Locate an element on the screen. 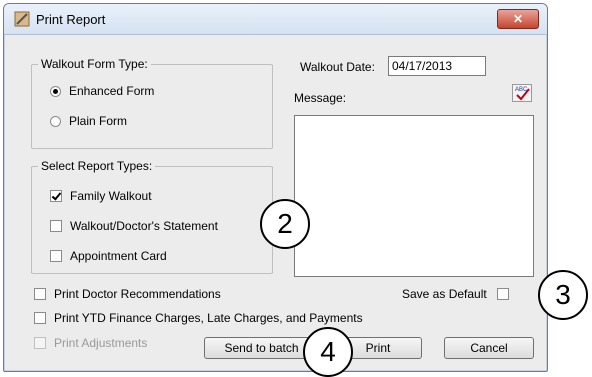  checkbox-label: Print Adjustments is located at coordinates (101, 343).